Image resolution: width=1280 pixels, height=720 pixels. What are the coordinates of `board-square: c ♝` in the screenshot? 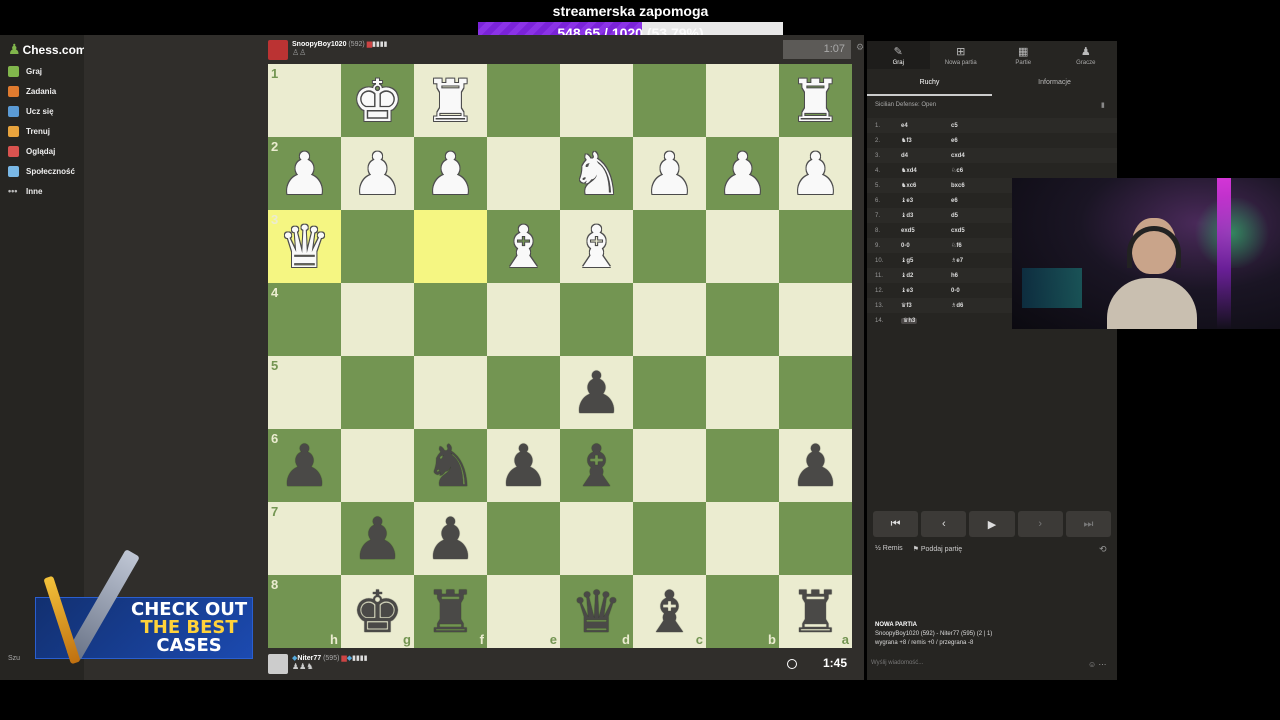 It's located at (669, 611).